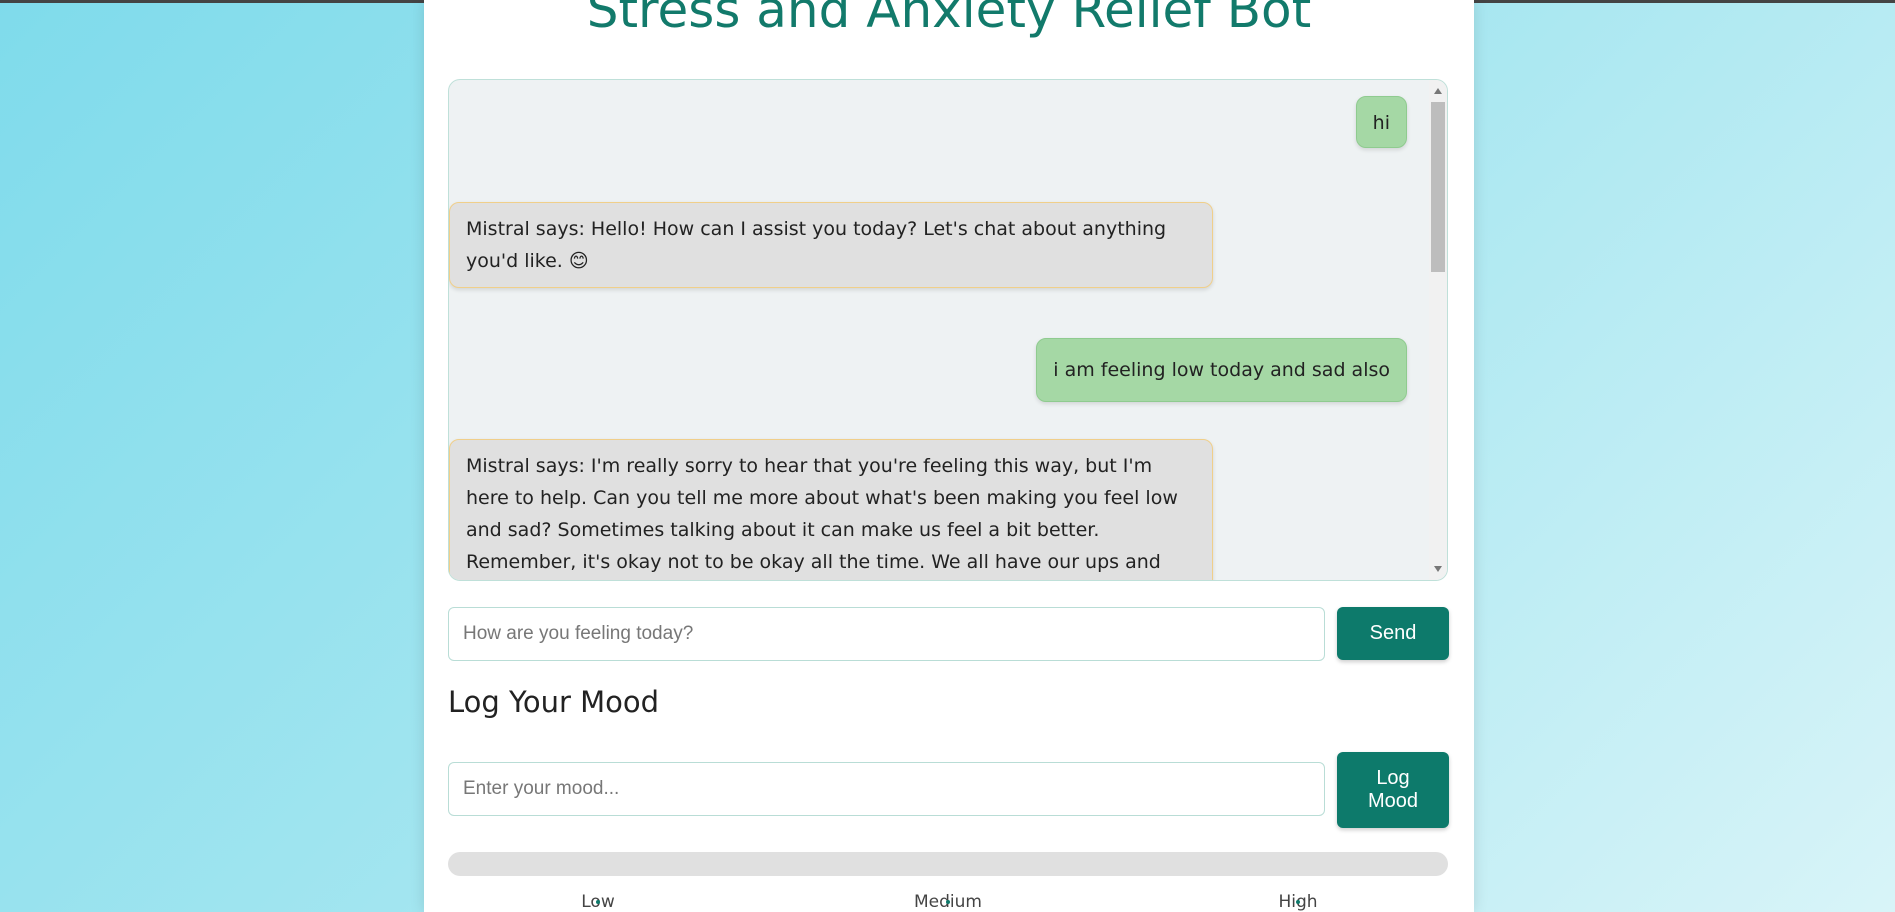 This screenshot has height=912, width=1895. Describe the element at coordinates (598, 902) in the screenshot. I see `mood-tick-low` at that location.